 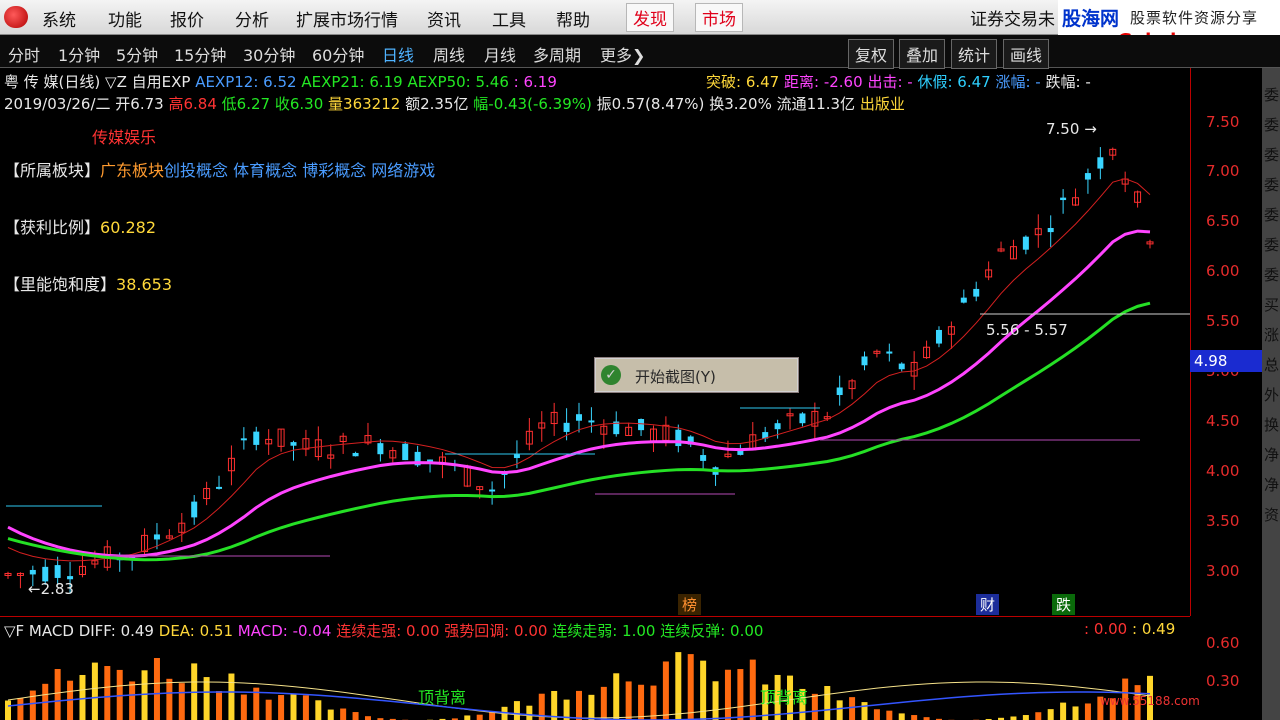 What do you see at coordinates (784, 697) in the screenshot?
I see `top-divergence-2: 顶背离` at bounding box center [784, 697].